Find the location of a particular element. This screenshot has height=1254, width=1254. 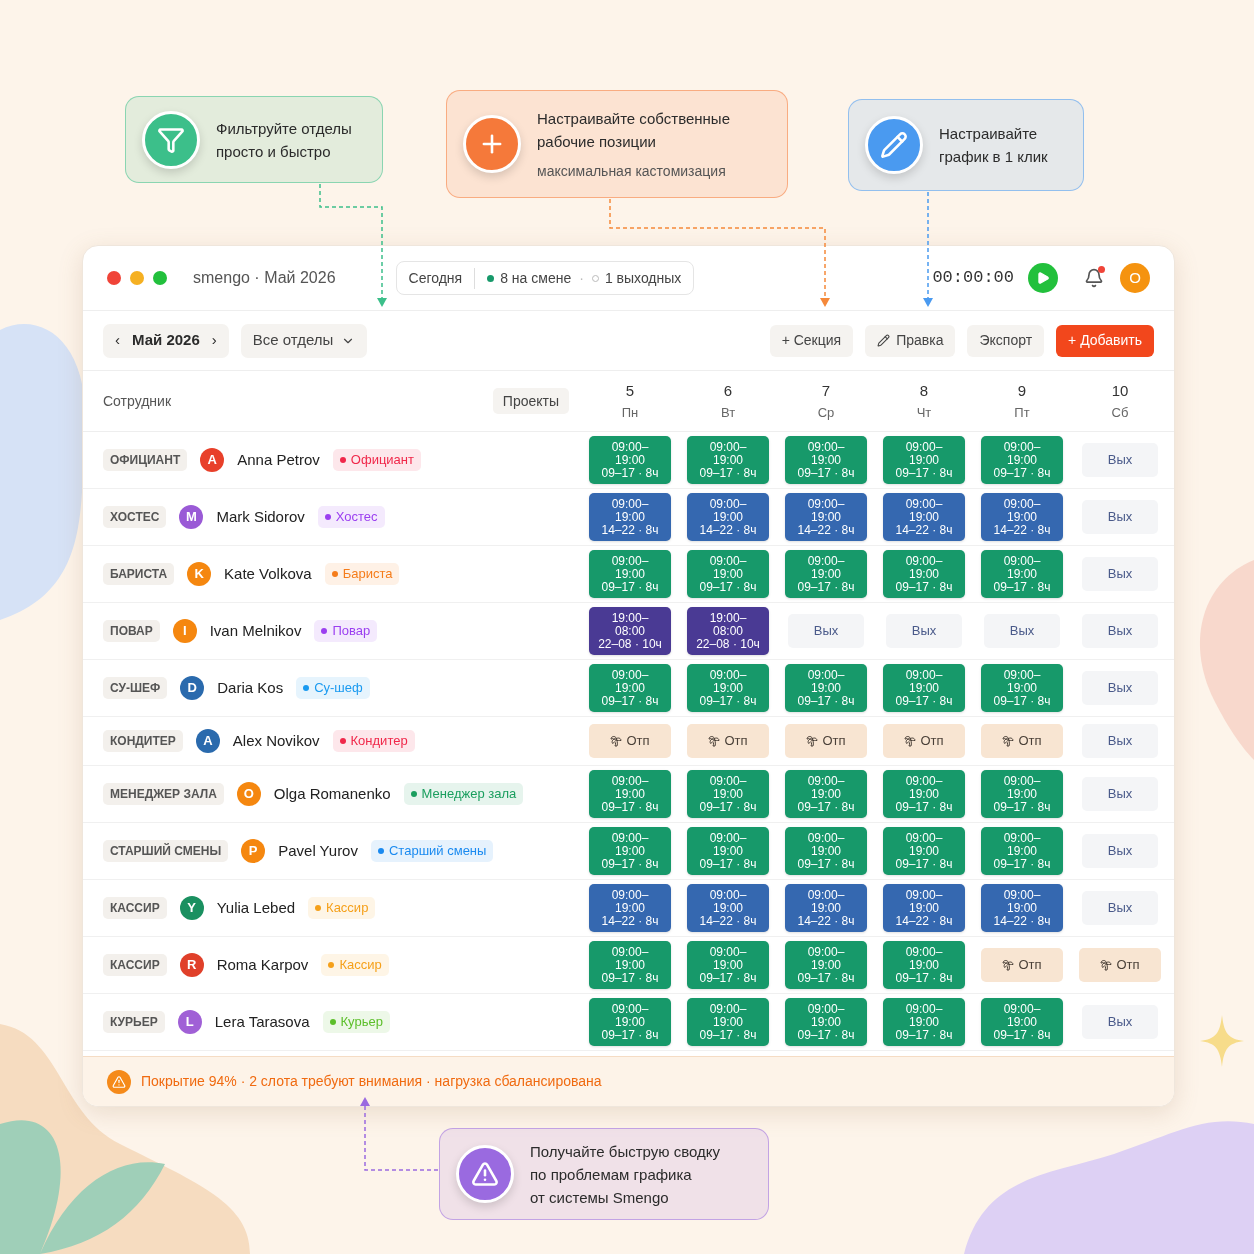

today-button: Сегодня is located at coordinates (442, 278).